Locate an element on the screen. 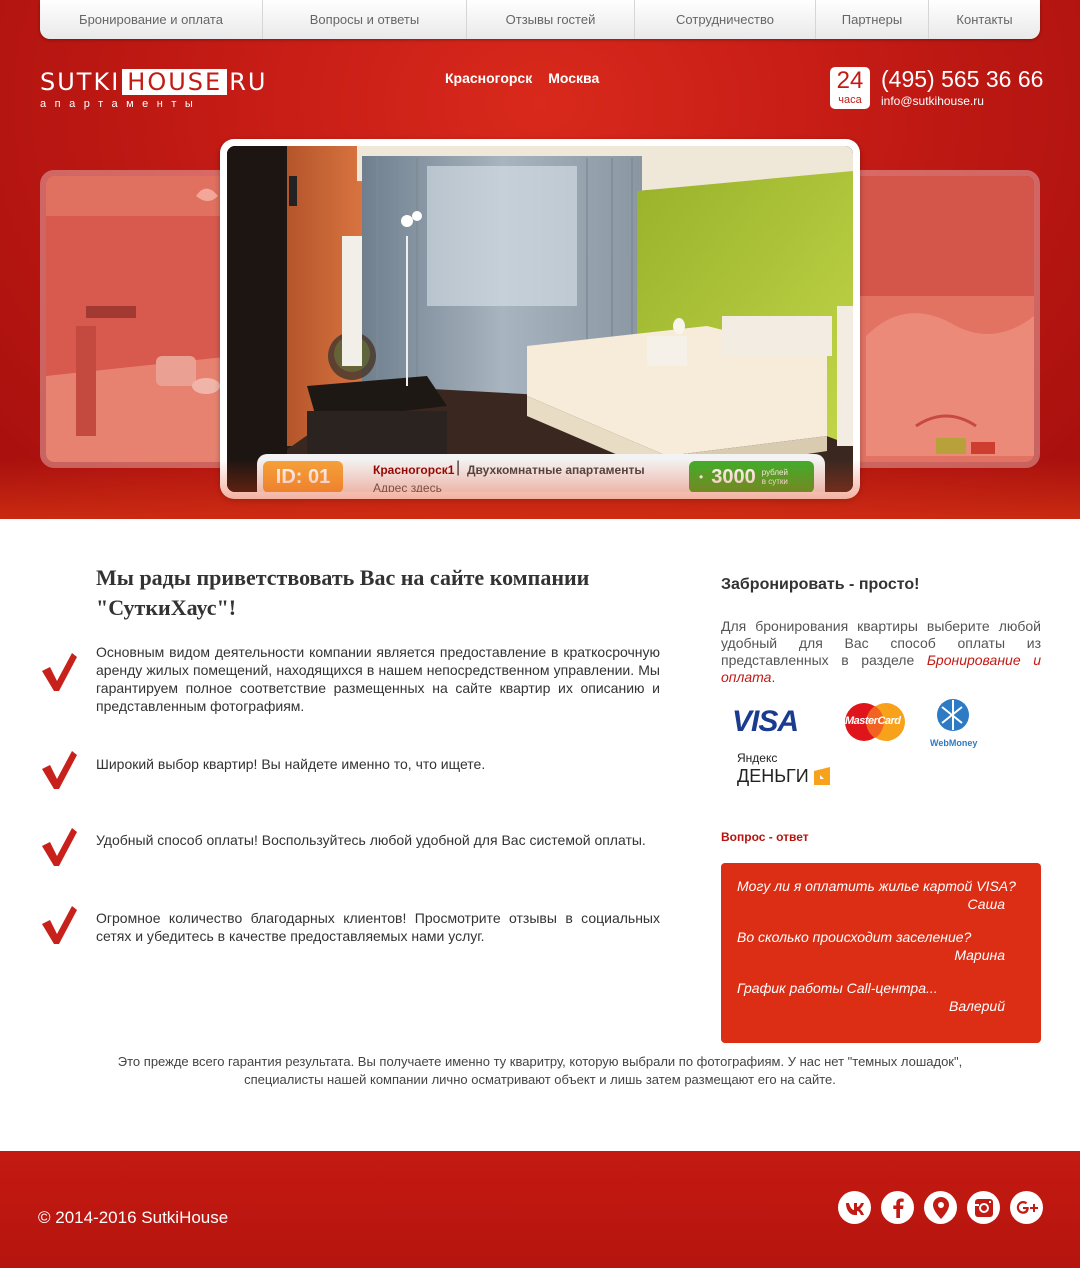  map-pin-icon is located at coordinates (940, 1207).